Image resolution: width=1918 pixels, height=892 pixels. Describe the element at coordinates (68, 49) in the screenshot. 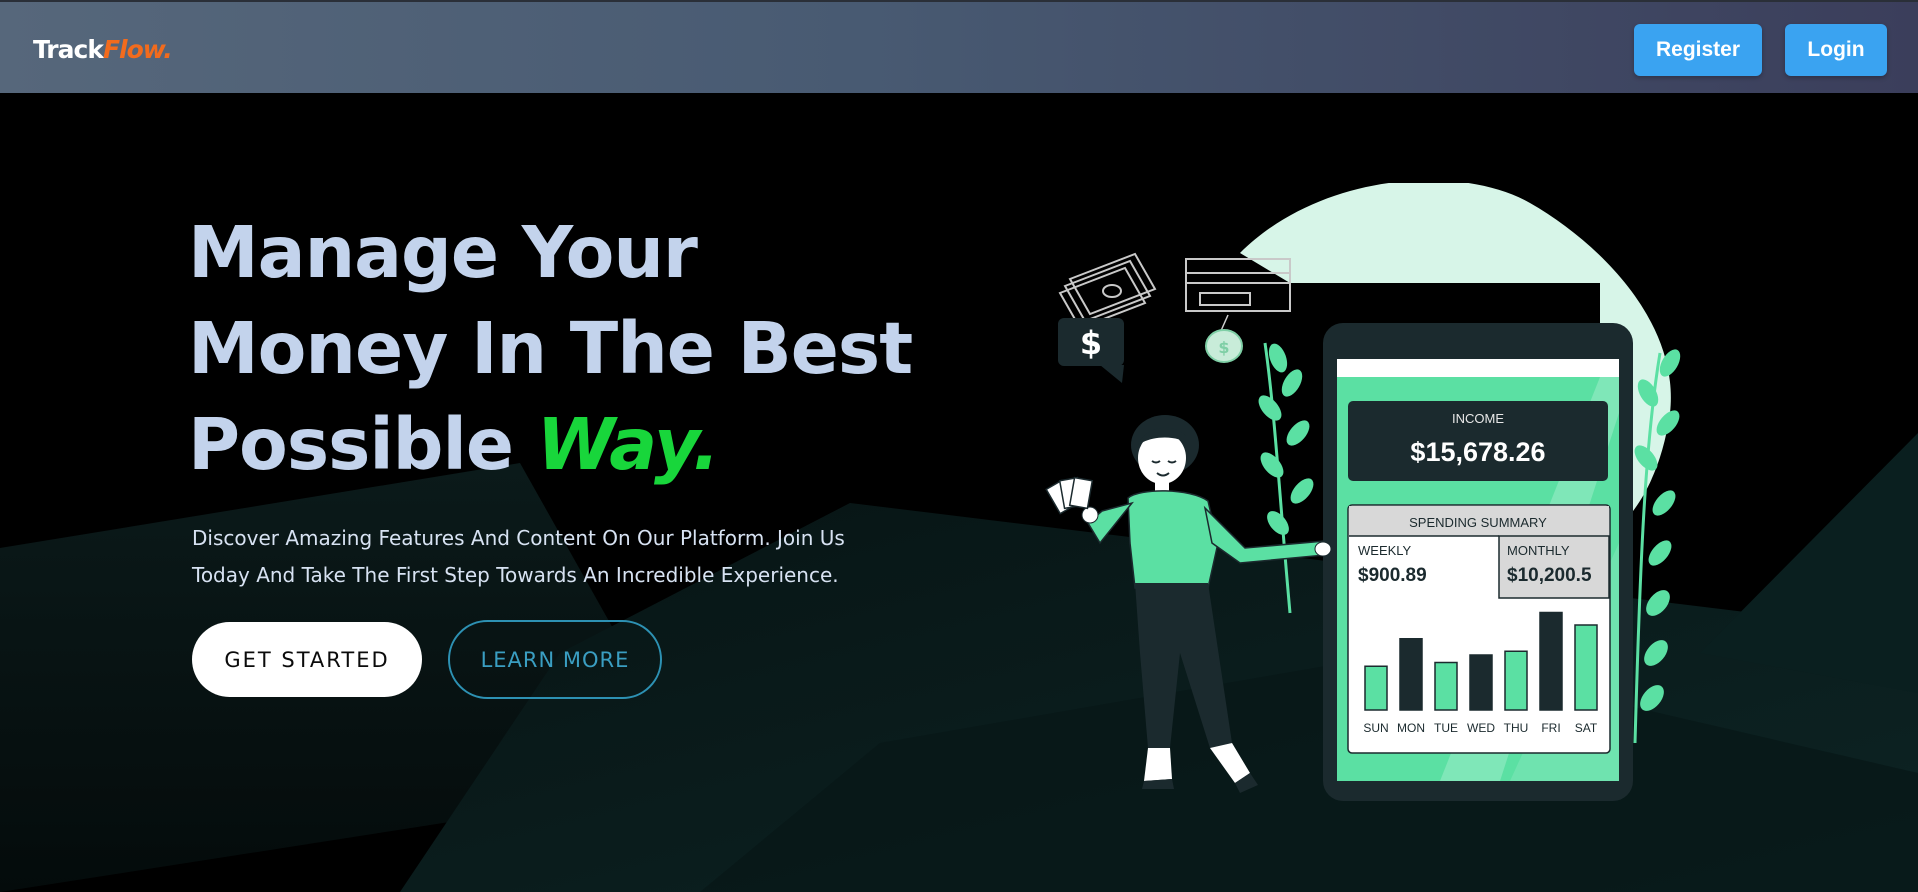

I see `logo-text-track: Track` at that location.